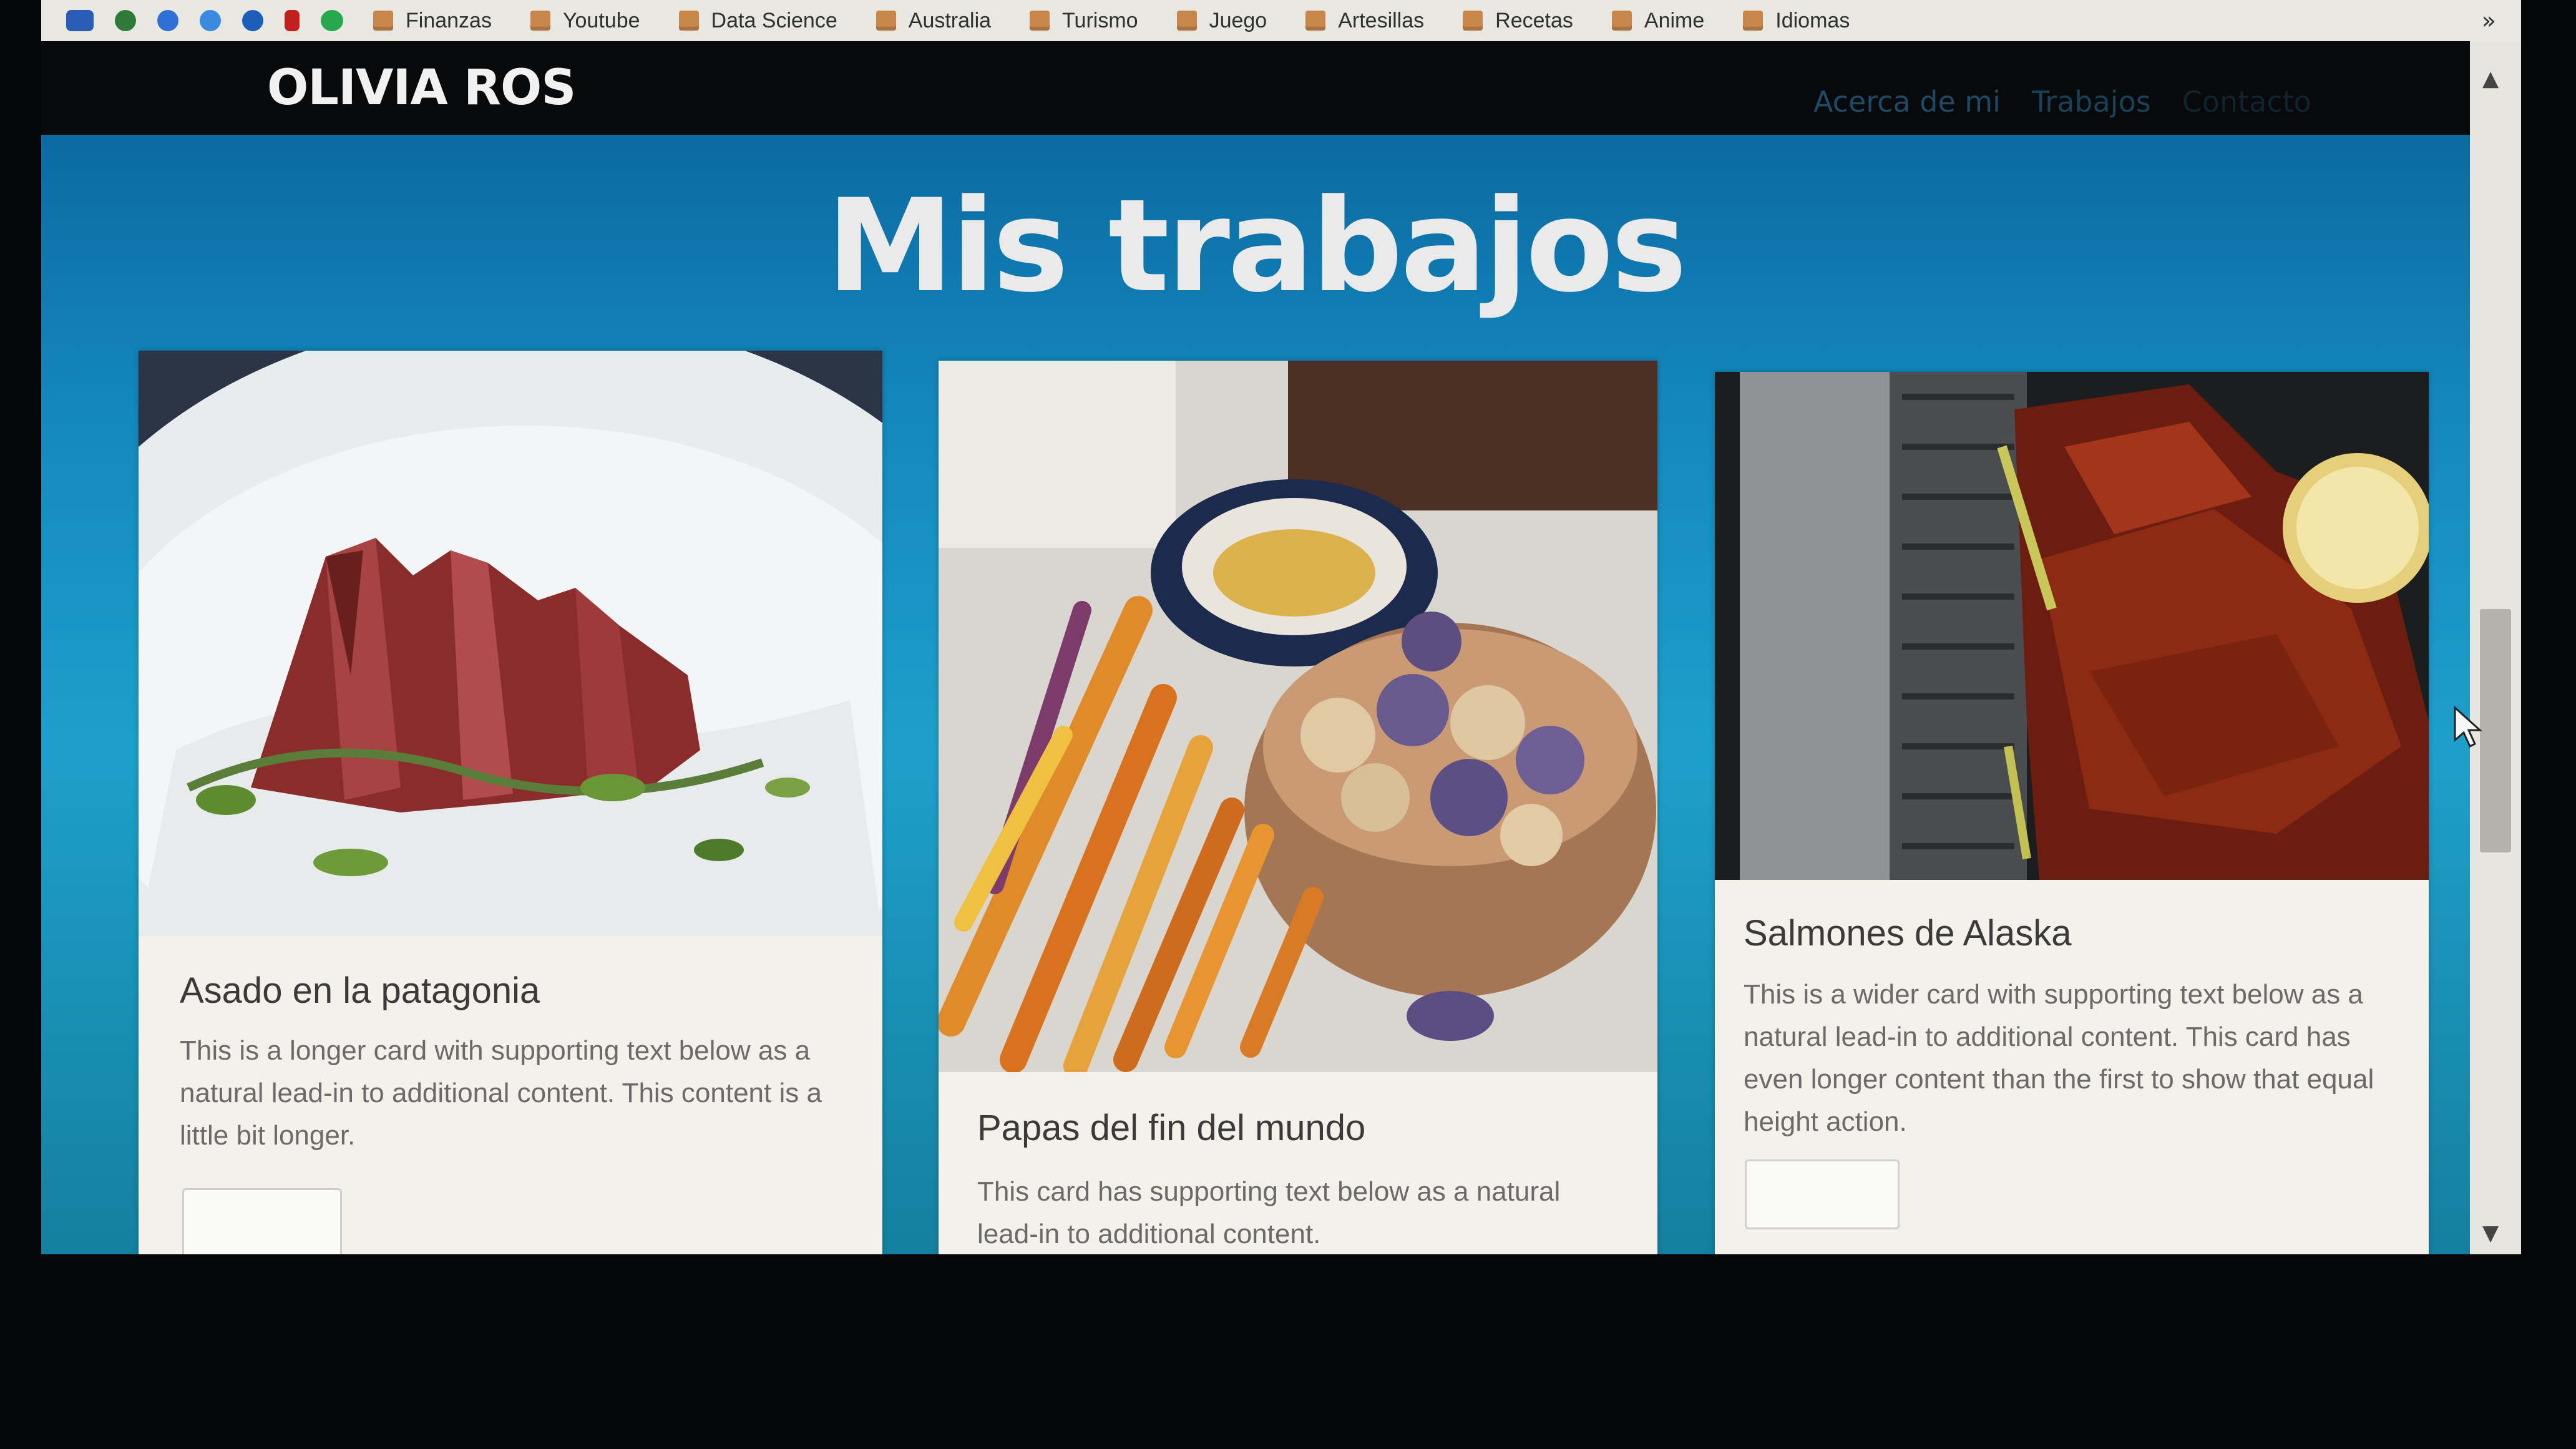 This screenshot has width=2576, height=1449. I want to click on card-title: Papas del fin del mundo, so click(1171, 1128).